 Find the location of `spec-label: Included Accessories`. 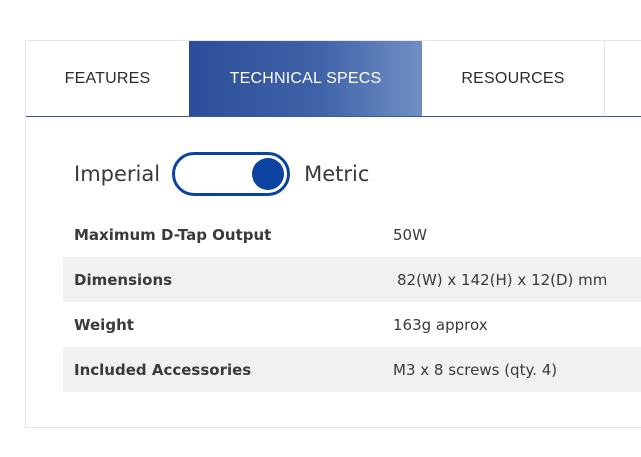

spec-label: Included Accessories is located at coordinates (163, 369).